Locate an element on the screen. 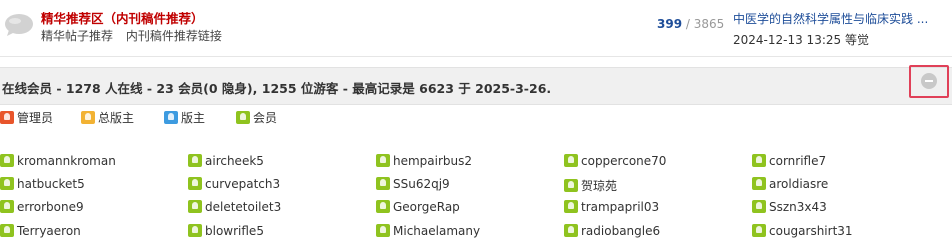  legend-super-moderator-label: 总版主 is located at coordinates (116, 118).